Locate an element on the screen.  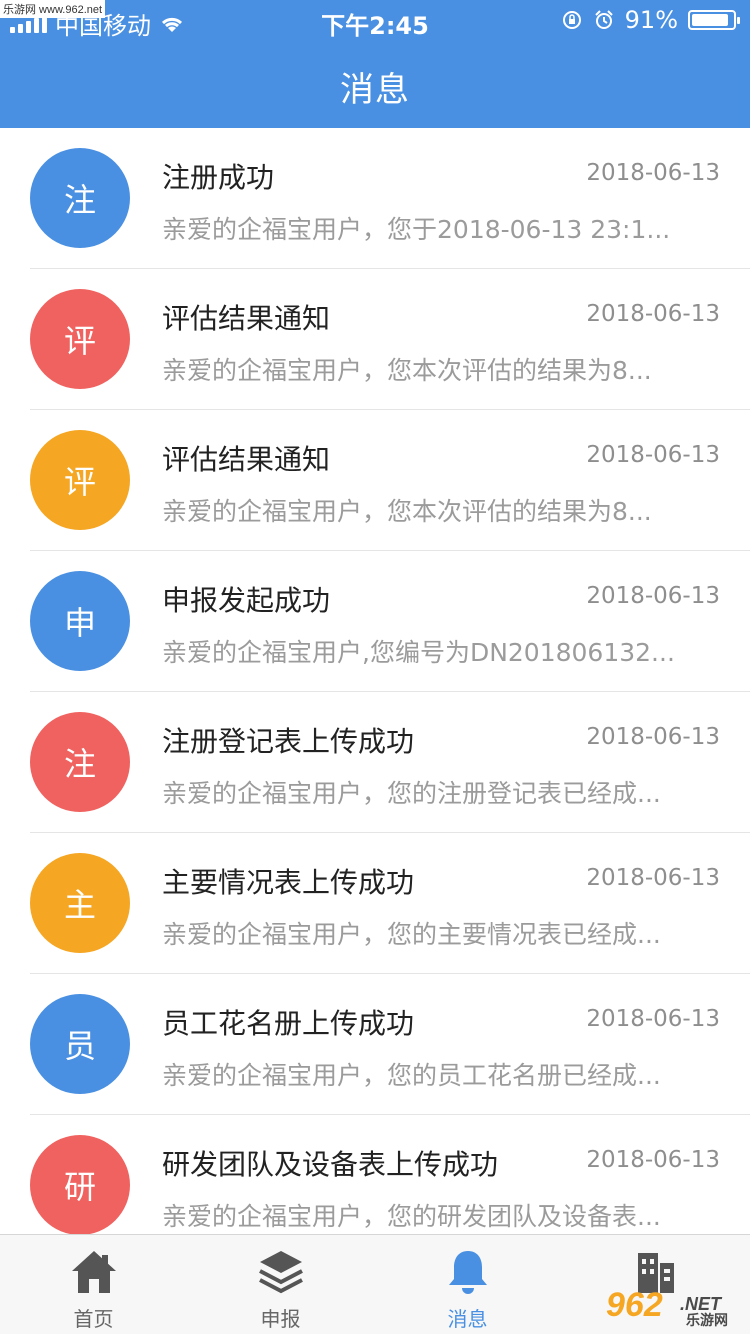
tab-home-label: 首页 is located at coordinates (93, 1319).